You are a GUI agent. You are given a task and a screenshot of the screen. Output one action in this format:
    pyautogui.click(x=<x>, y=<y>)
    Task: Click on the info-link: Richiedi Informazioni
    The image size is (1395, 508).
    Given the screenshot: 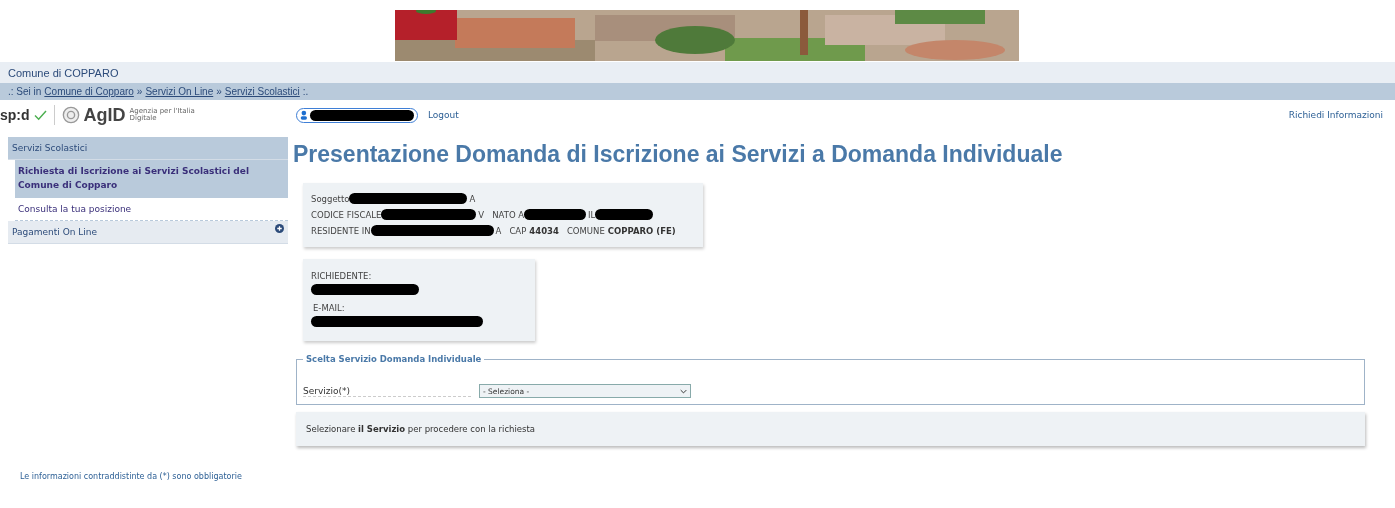 What is the action you would take?
    pyautogui.click(x=1335, y=115)
    